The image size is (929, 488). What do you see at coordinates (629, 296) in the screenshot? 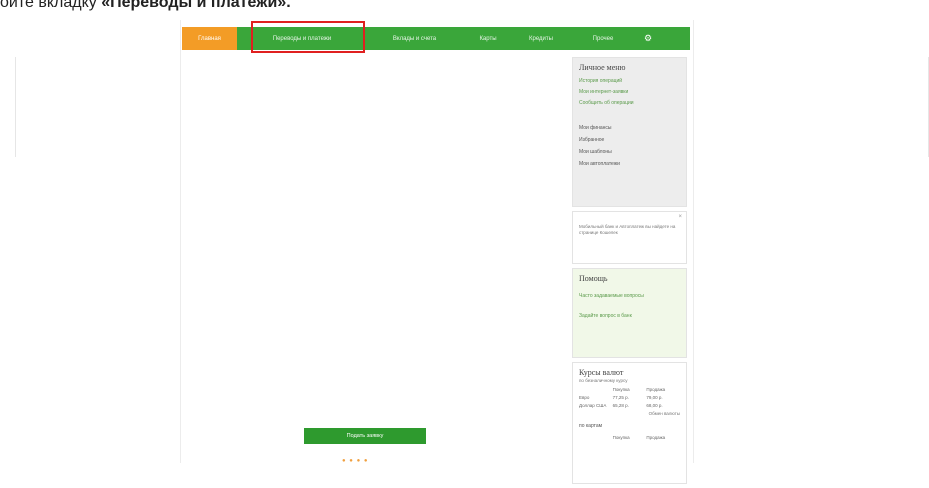
I see `link-faq: Часто задаваемые вопросы` at bounding box center [629, 296].